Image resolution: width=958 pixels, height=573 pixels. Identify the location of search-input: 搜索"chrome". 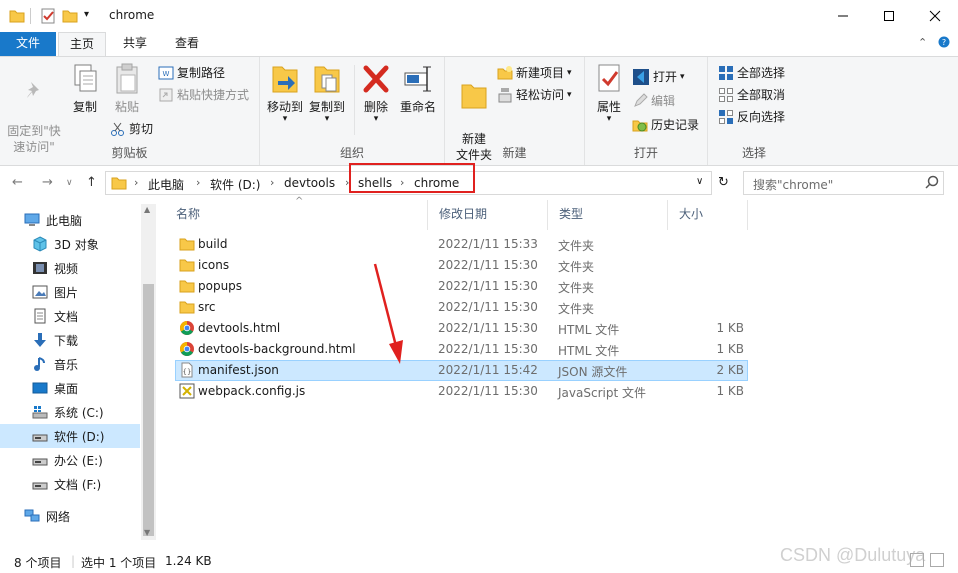
(843, 183).